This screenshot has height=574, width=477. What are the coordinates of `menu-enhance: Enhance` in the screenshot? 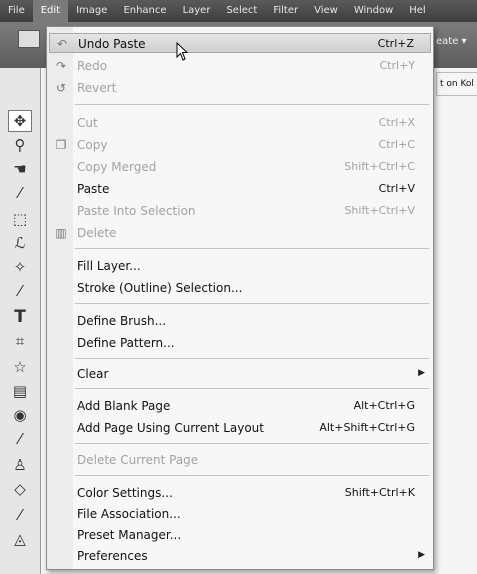 It's located at (144, 11).